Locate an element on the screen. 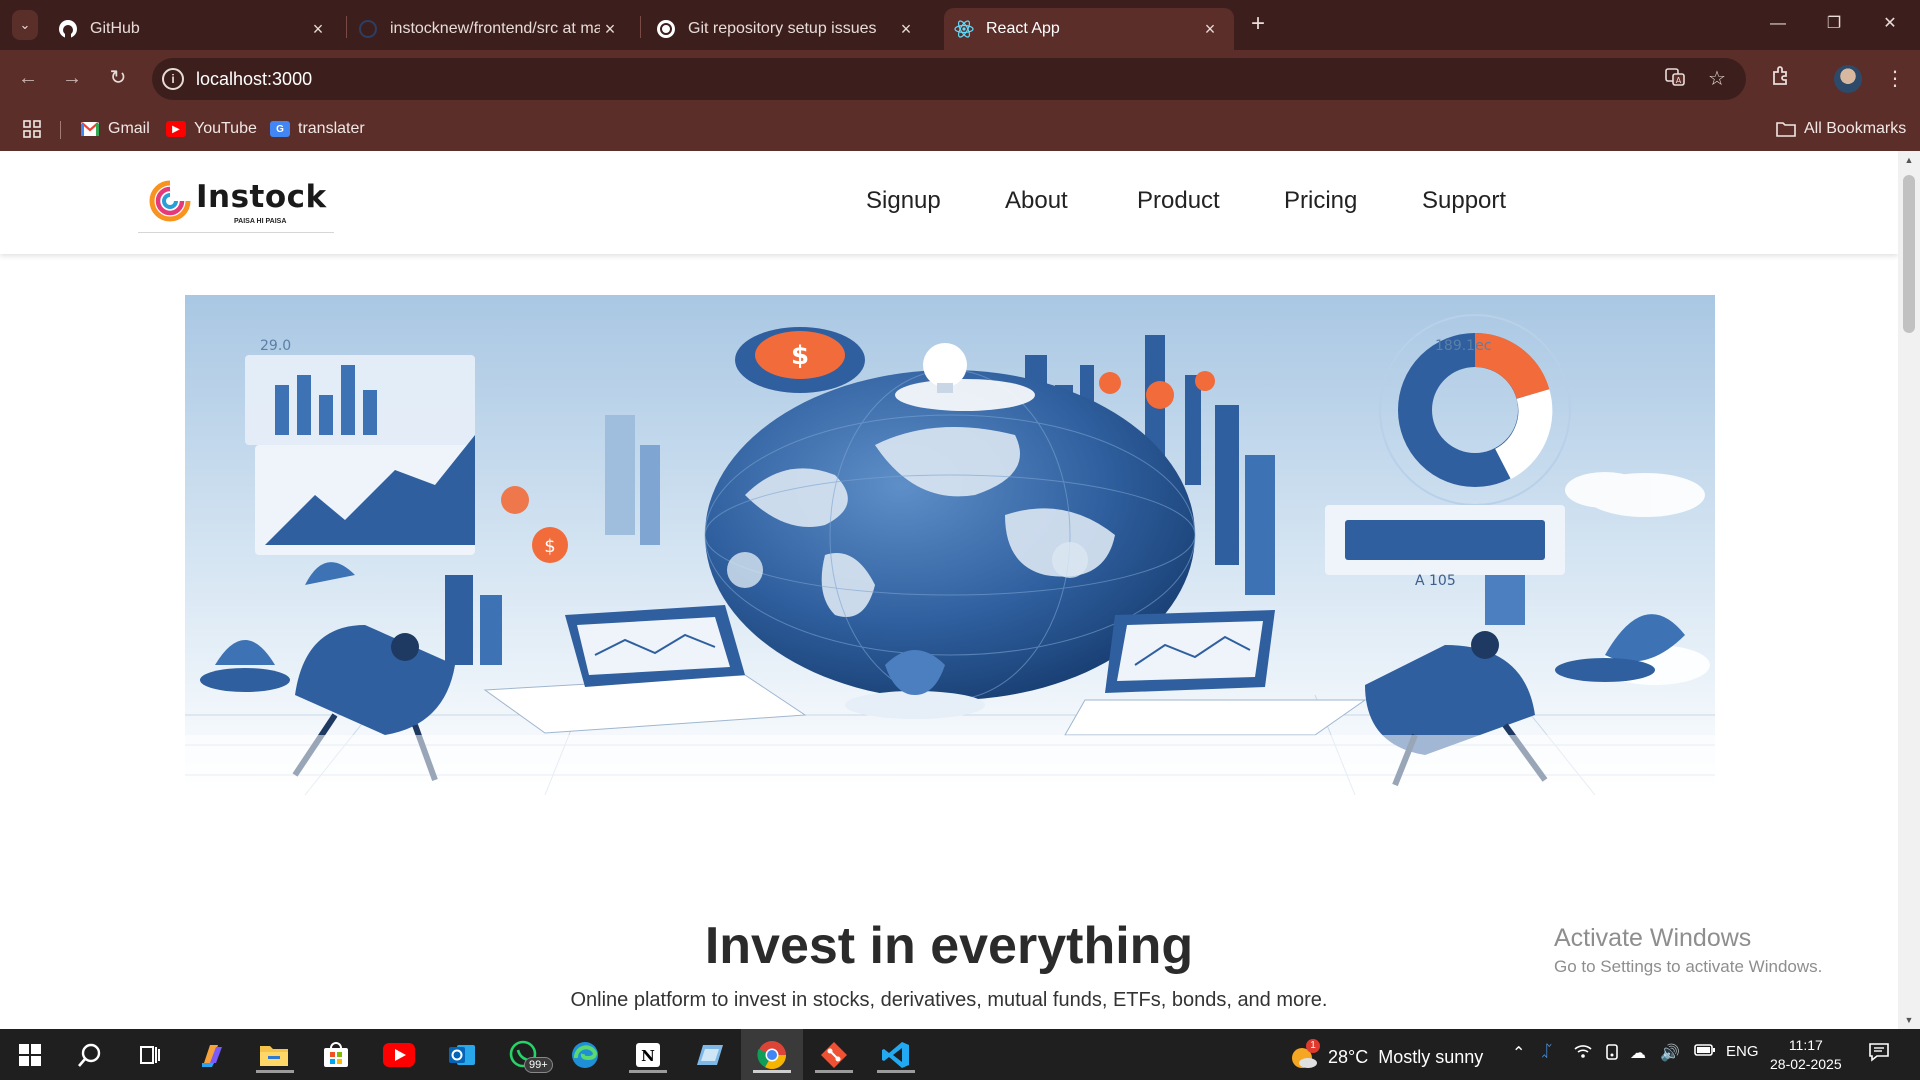 The height and width of the screenshot is (1080, 1920). git-app is located at coordinates (834, 1055).